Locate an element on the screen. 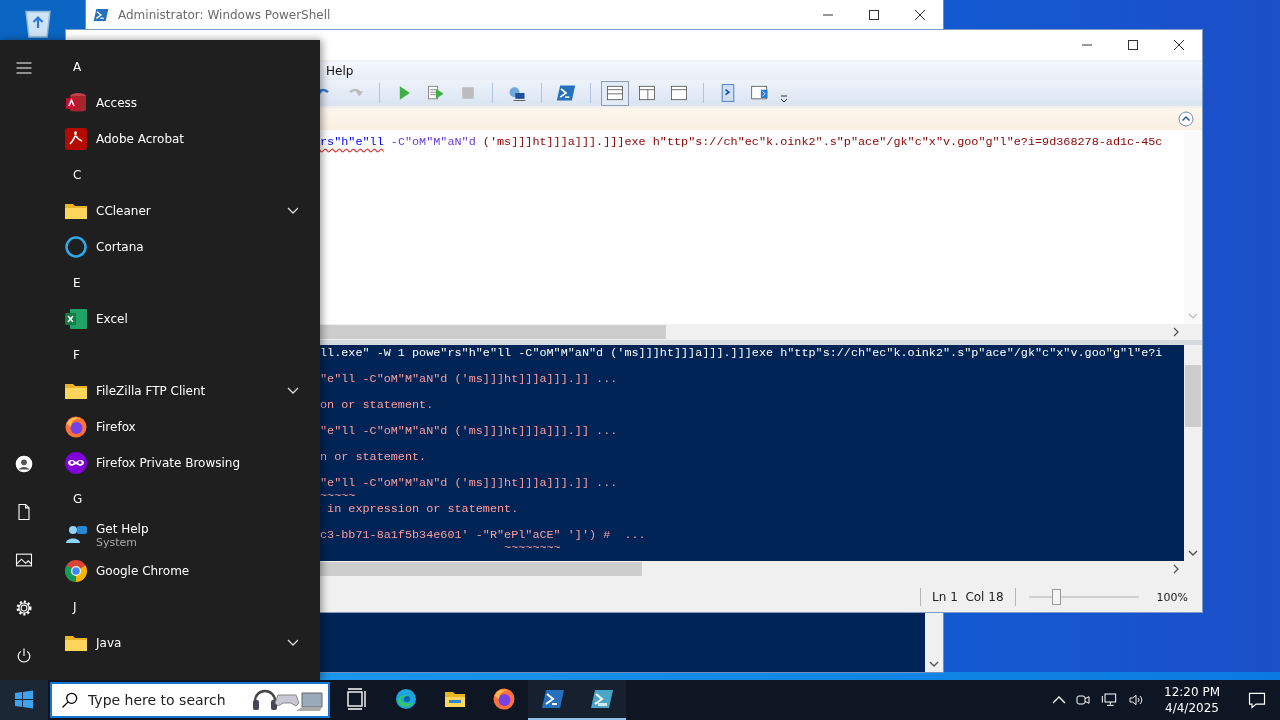 The width and height of the screenshot is (1280, 720). app-item: Get Help System is located at coordinates (182, 535).